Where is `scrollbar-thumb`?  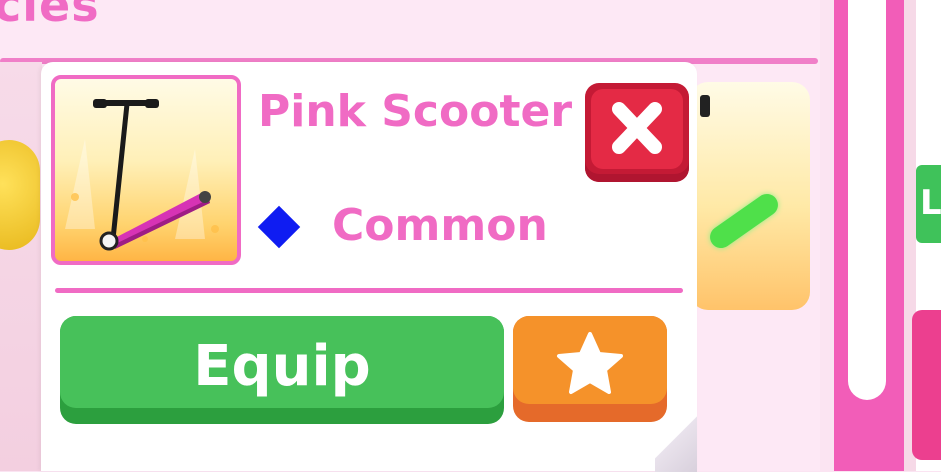 scrollbar-thumb is located at coordinates (867, 200).